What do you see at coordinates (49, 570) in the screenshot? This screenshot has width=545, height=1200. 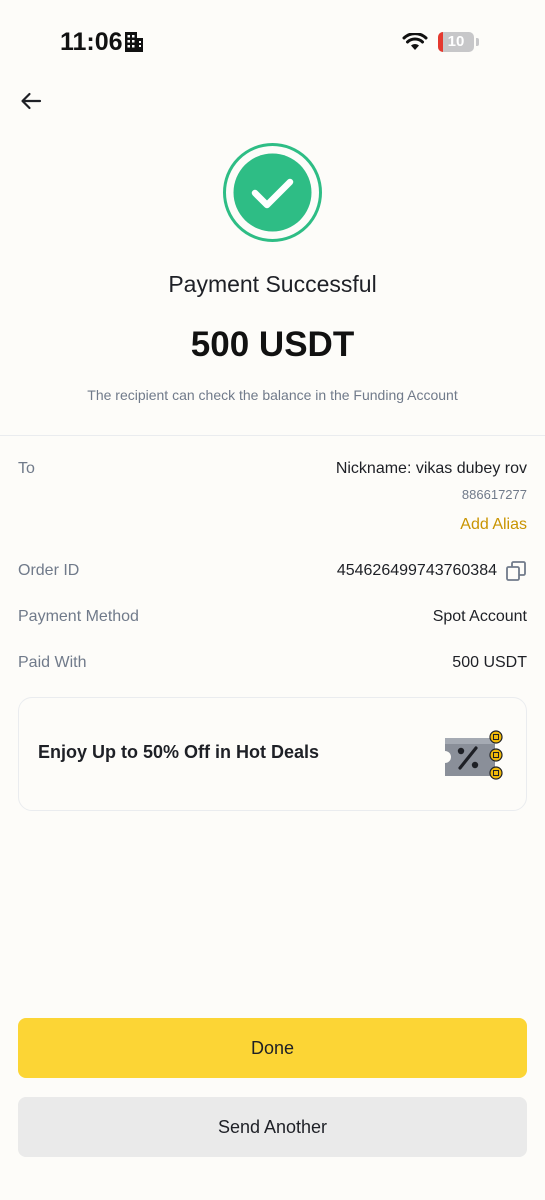 I see `order-id-label: Order ID` at bounding box center [49, 570].